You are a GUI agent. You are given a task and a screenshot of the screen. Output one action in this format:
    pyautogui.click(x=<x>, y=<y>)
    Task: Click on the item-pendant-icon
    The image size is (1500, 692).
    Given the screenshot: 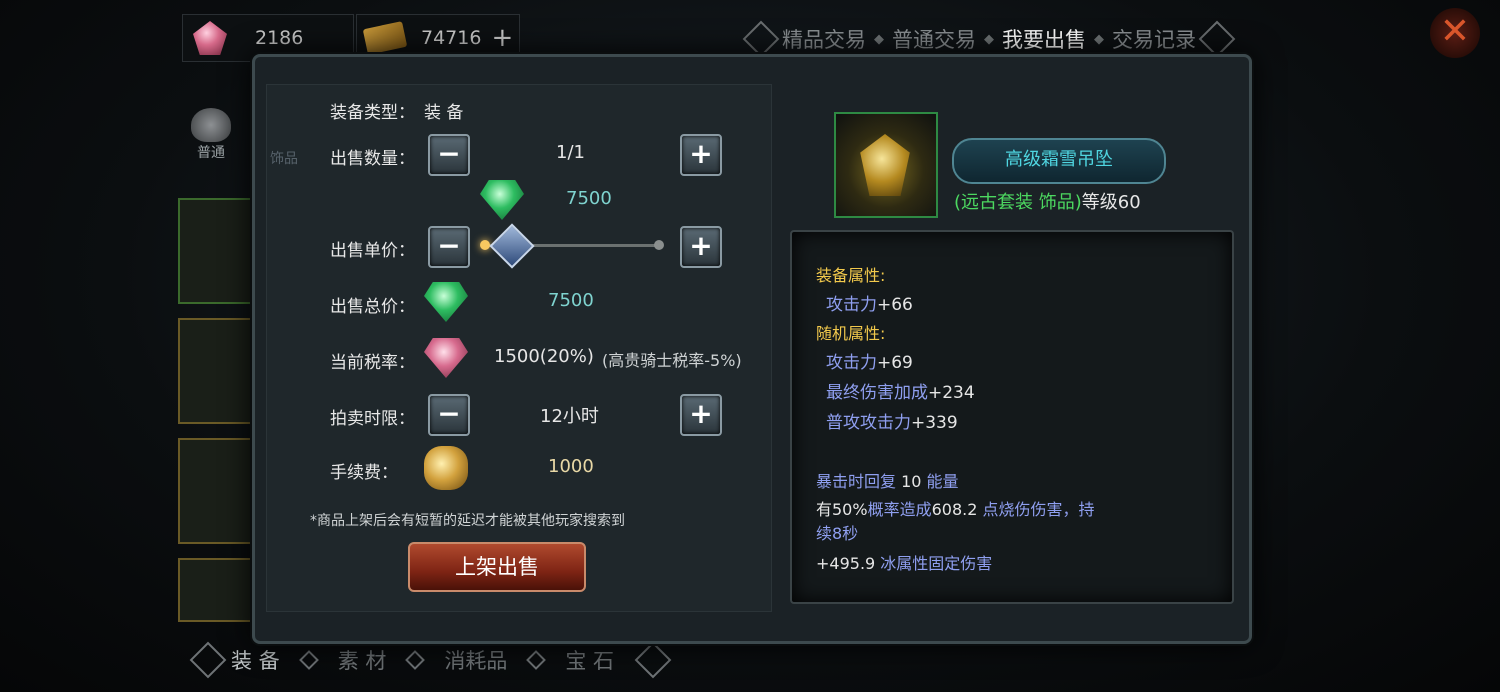 What is the action you would take?
    pyautogui.click(x=886, y=165)
    